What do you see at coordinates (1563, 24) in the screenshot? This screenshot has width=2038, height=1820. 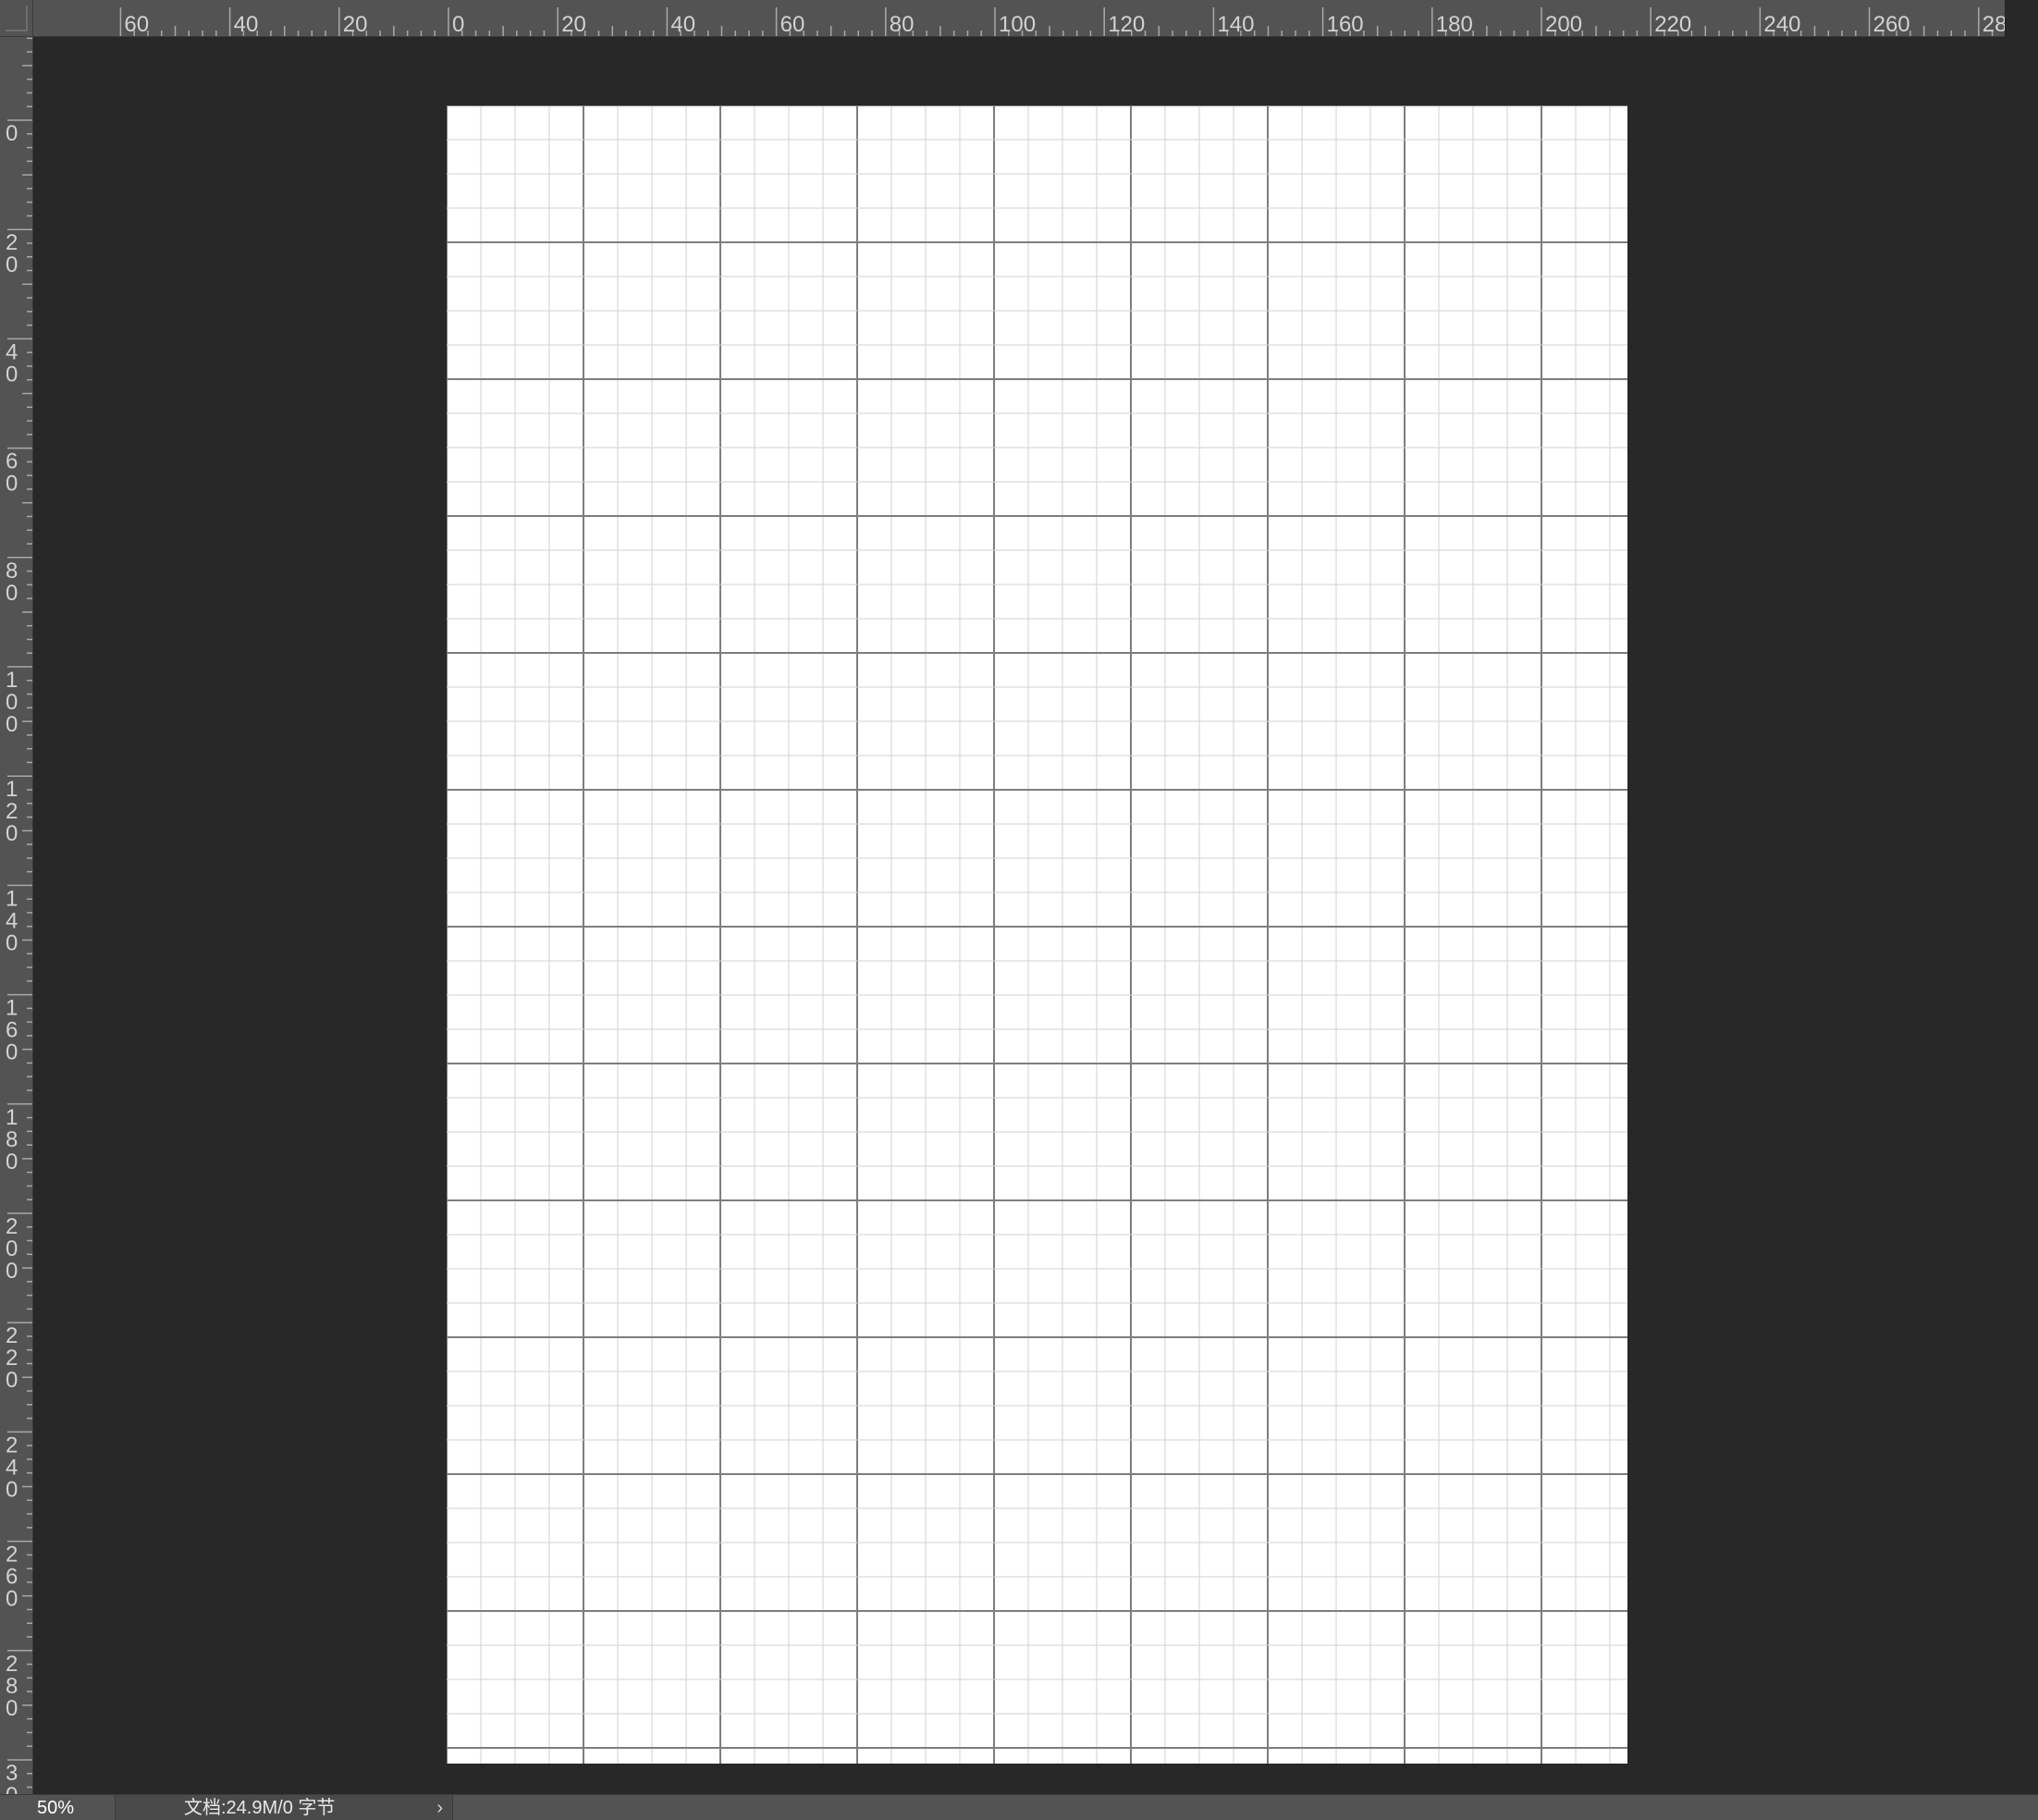 I see `ruler-label: 200` at bounding box center [1563, 24].